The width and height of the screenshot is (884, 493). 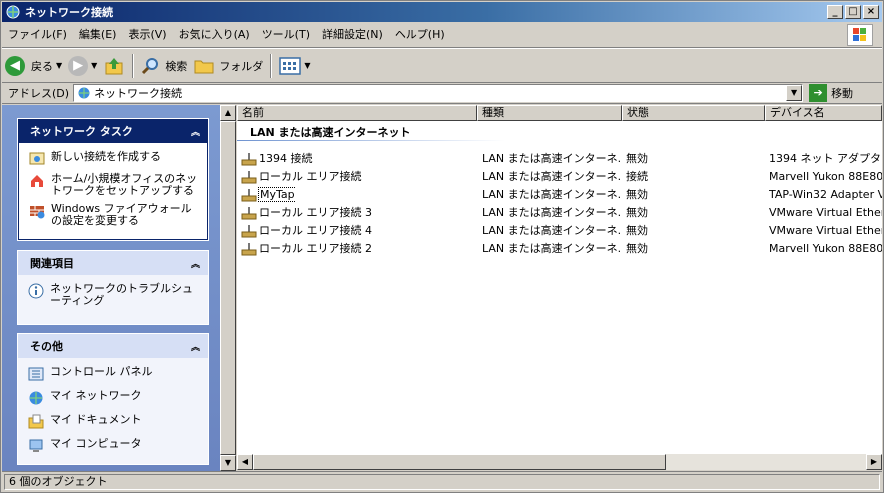 What do you see at coordinates (245, 462) in the screenshot?
I see `scroll-left-icon: ◀` at bounding box center [245, 462].